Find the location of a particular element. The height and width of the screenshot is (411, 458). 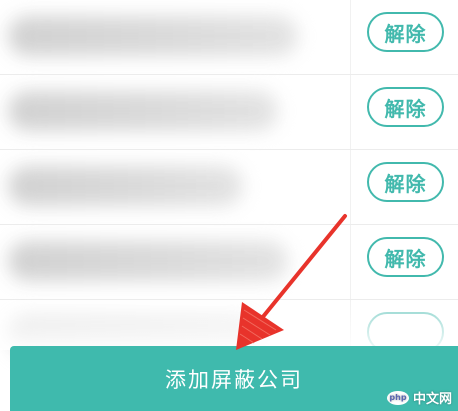

watermark-text: 中文网 is located at coordinates (432, 399).